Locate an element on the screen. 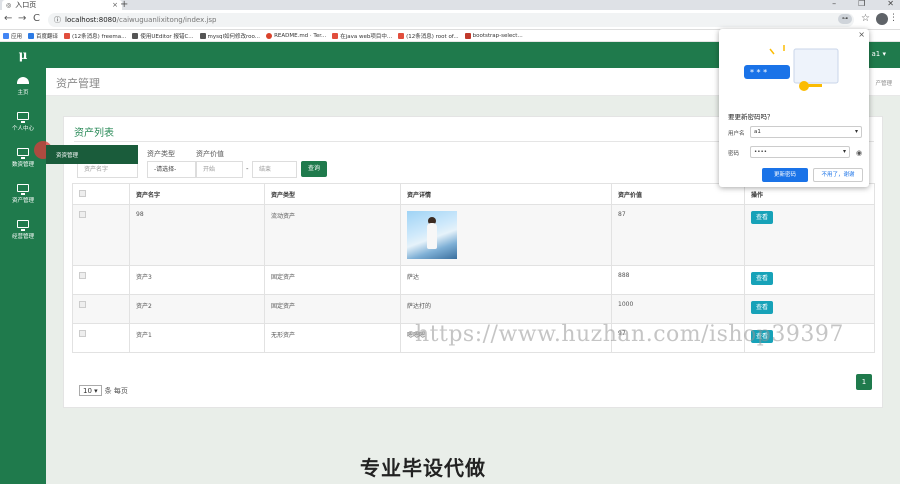 The image size is (900, 484). page-size-select: 10 ▾ is located at coordinates (90, 390).